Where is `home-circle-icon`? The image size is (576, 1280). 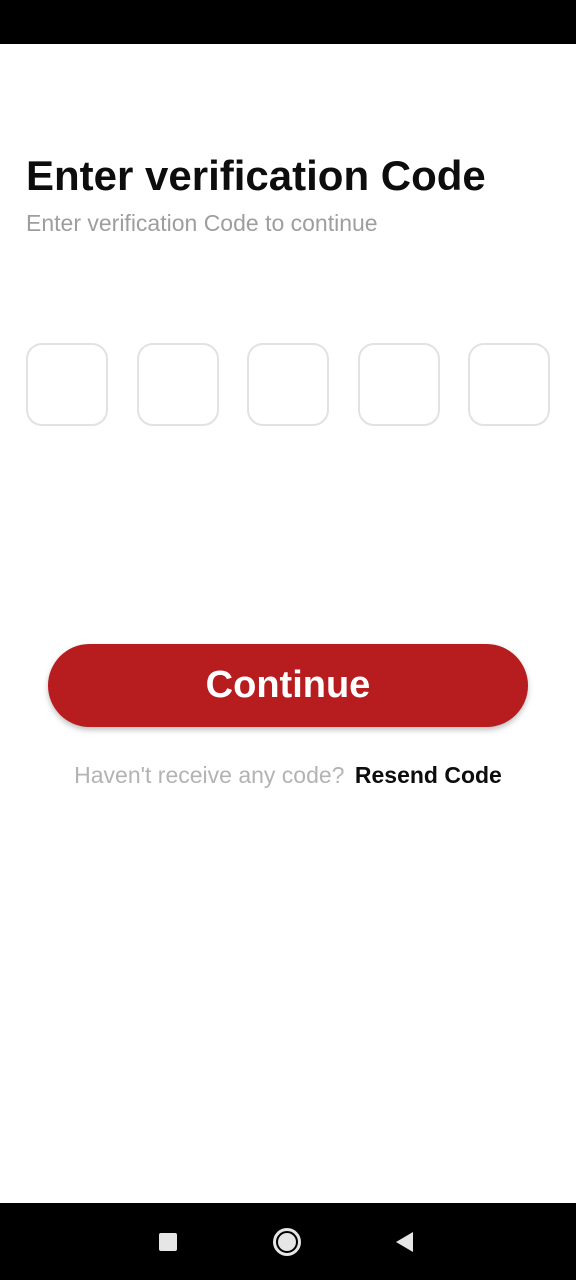 home-circle-icon is located at coordinates (287, 1241).